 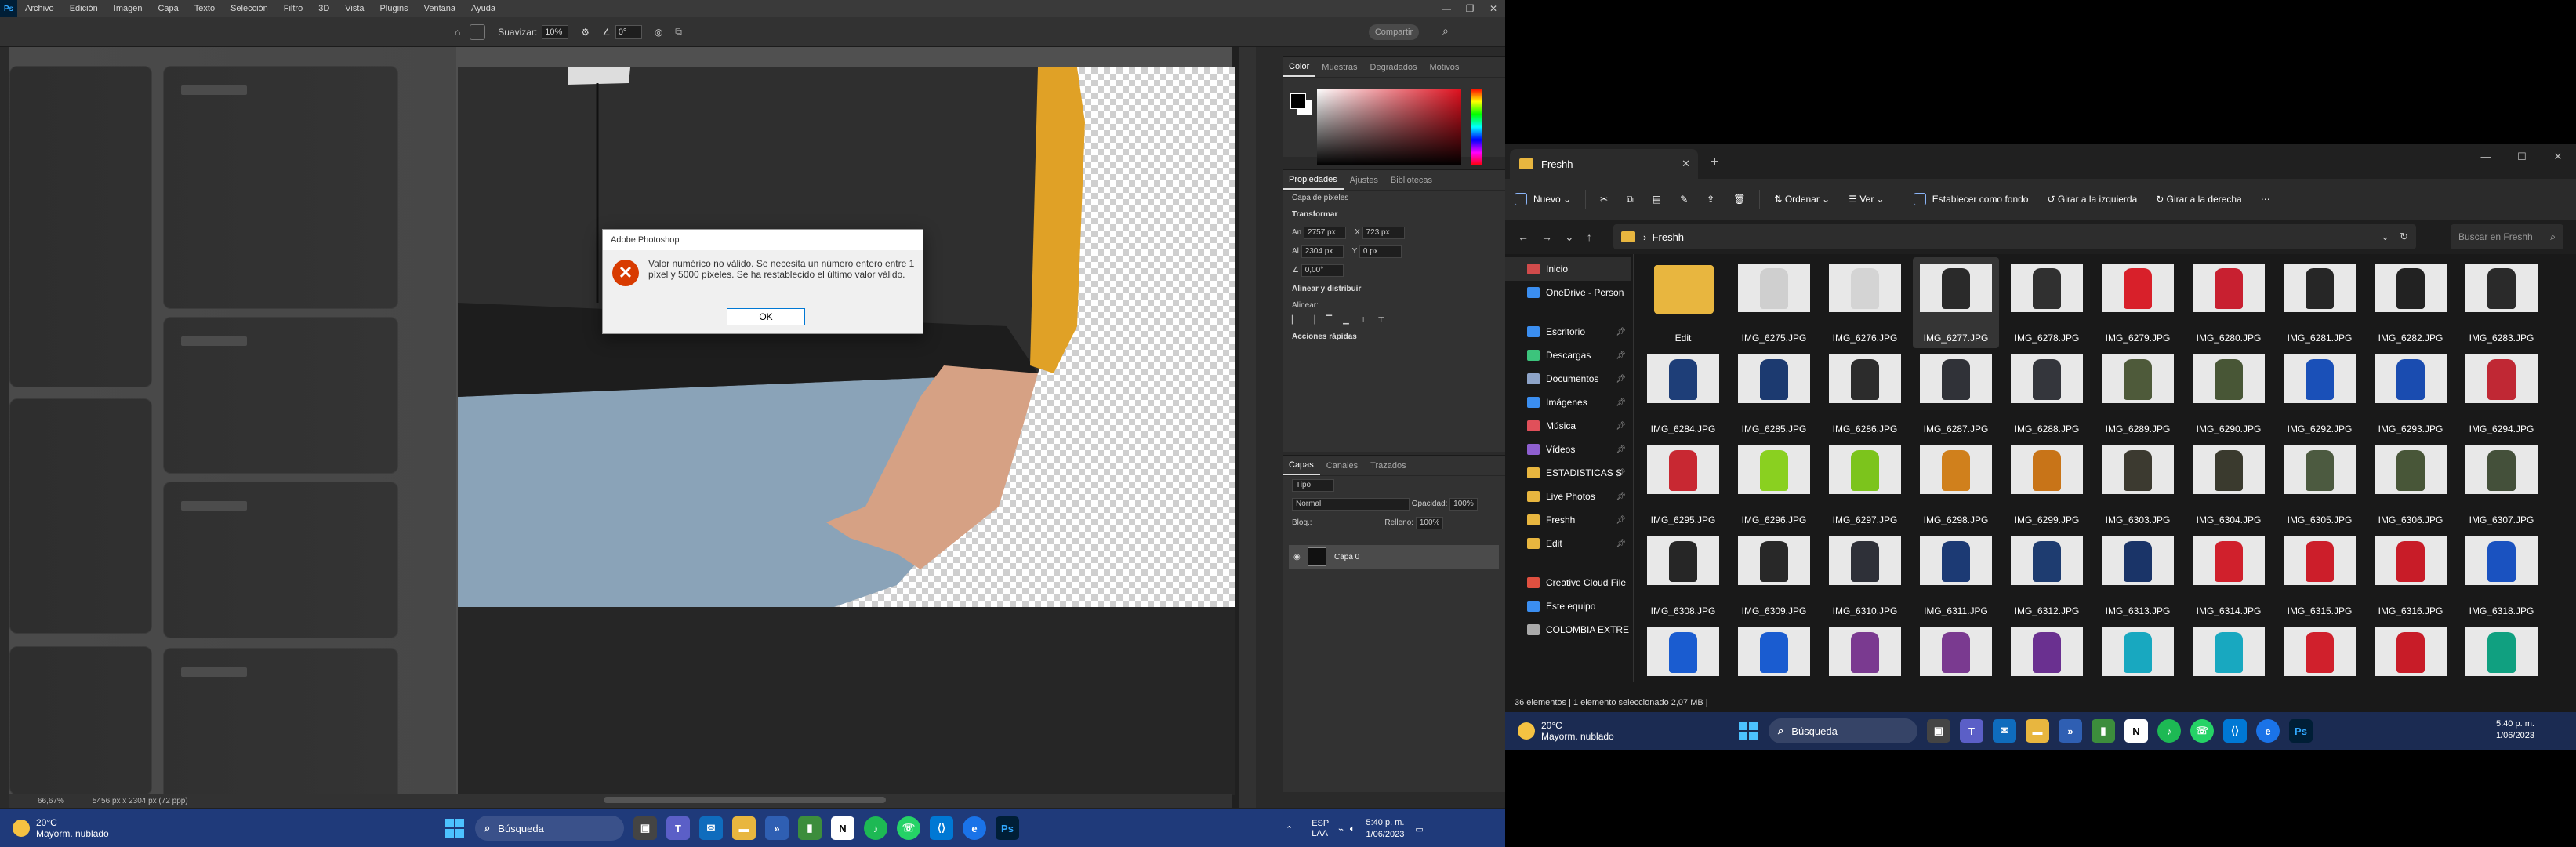 What do you see at coordinates (2385, 237) in the screenshot?
I see `chevron-down-icon: ⌄` at bounding box center [2385, 237].